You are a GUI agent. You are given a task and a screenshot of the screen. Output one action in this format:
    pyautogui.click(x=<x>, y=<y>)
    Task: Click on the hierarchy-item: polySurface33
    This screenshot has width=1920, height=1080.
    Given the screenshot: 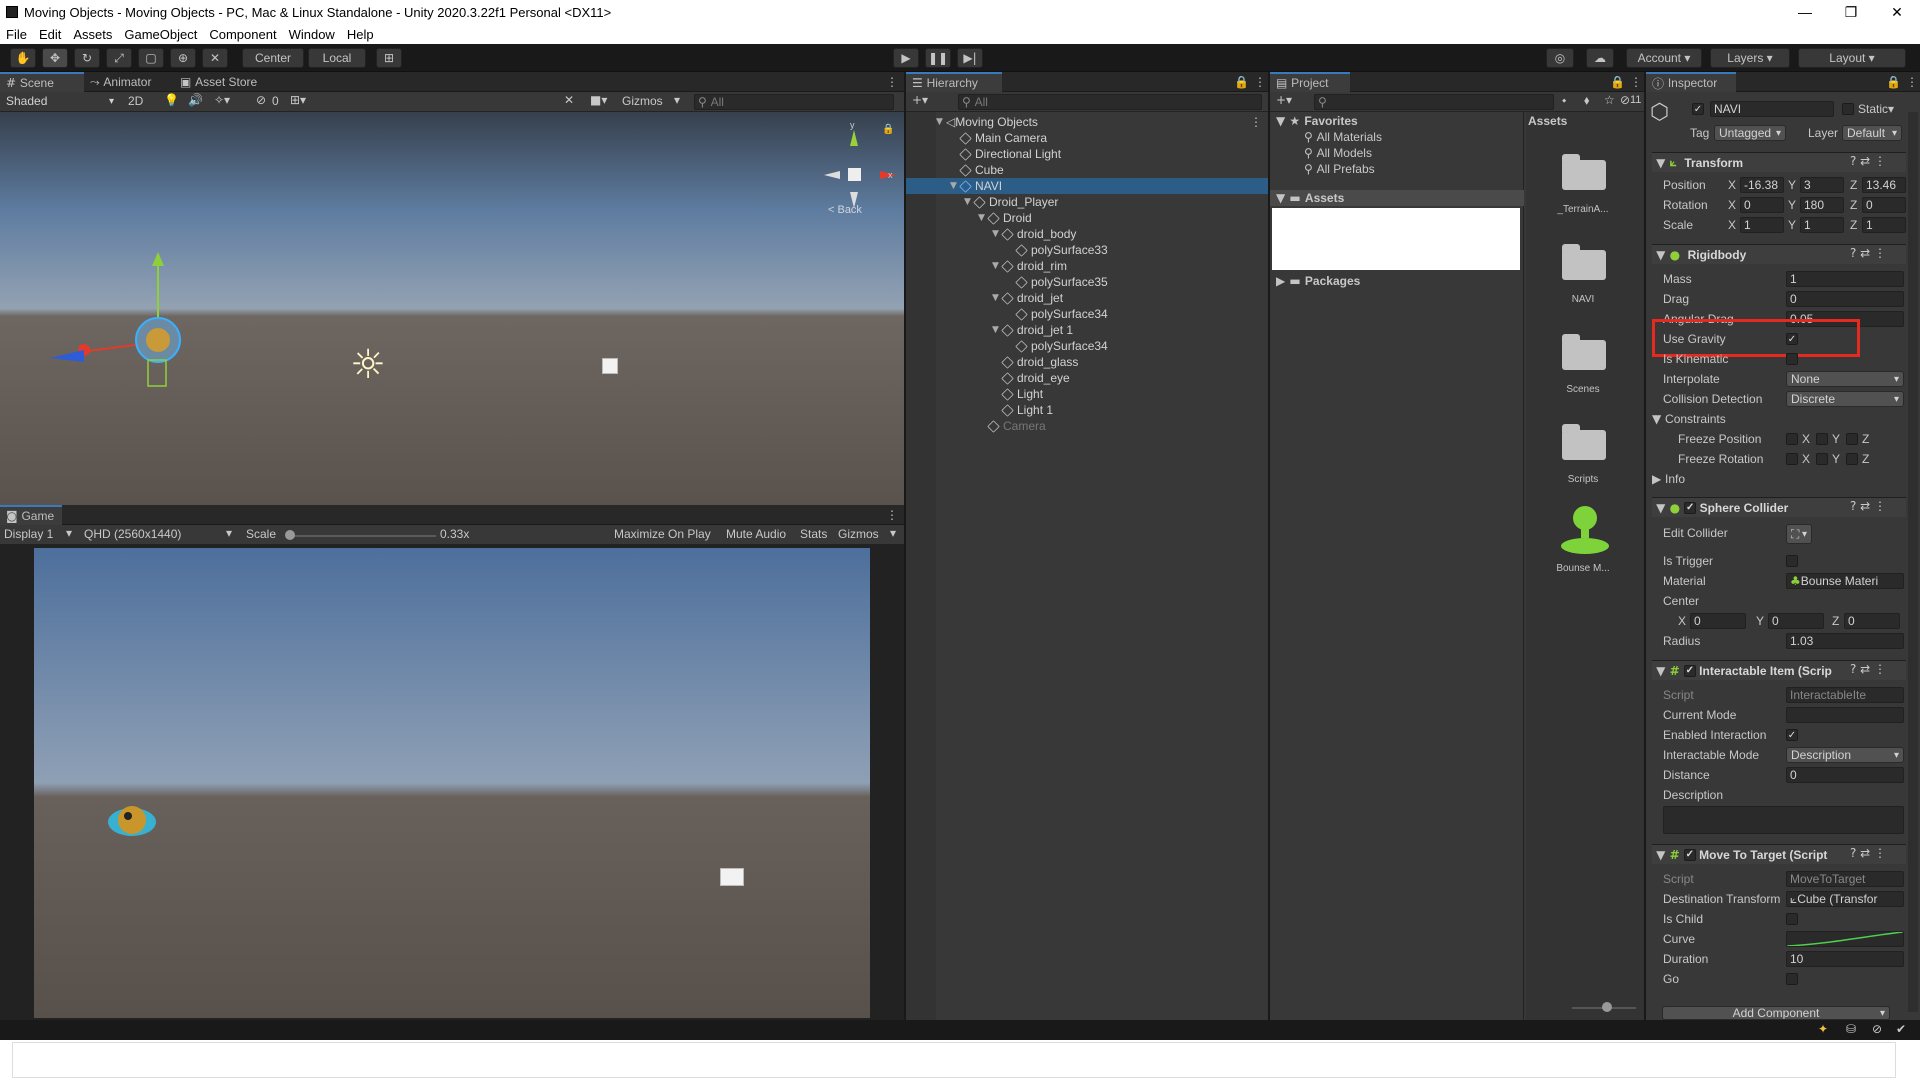 What is the action you would take?
    pyautogui.click(x=1101, y=250)
    